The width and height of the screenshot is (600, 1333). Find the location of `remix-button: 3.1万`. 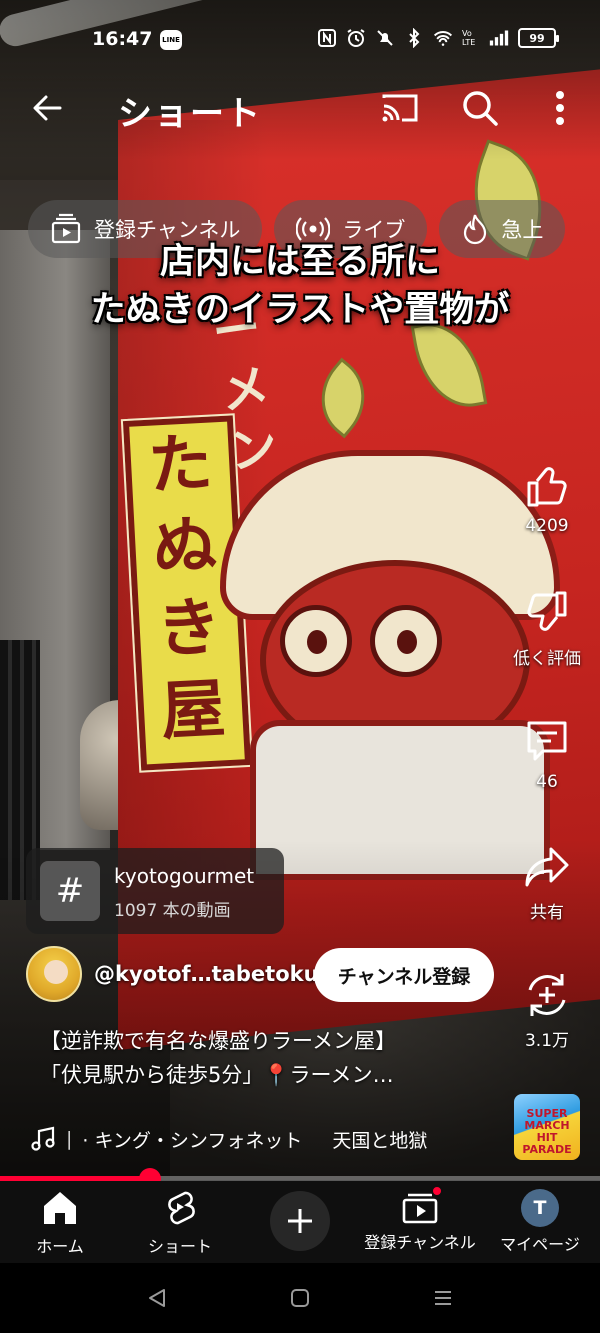

remix-button: 3.1万 is located at coordinates (547, 1010).